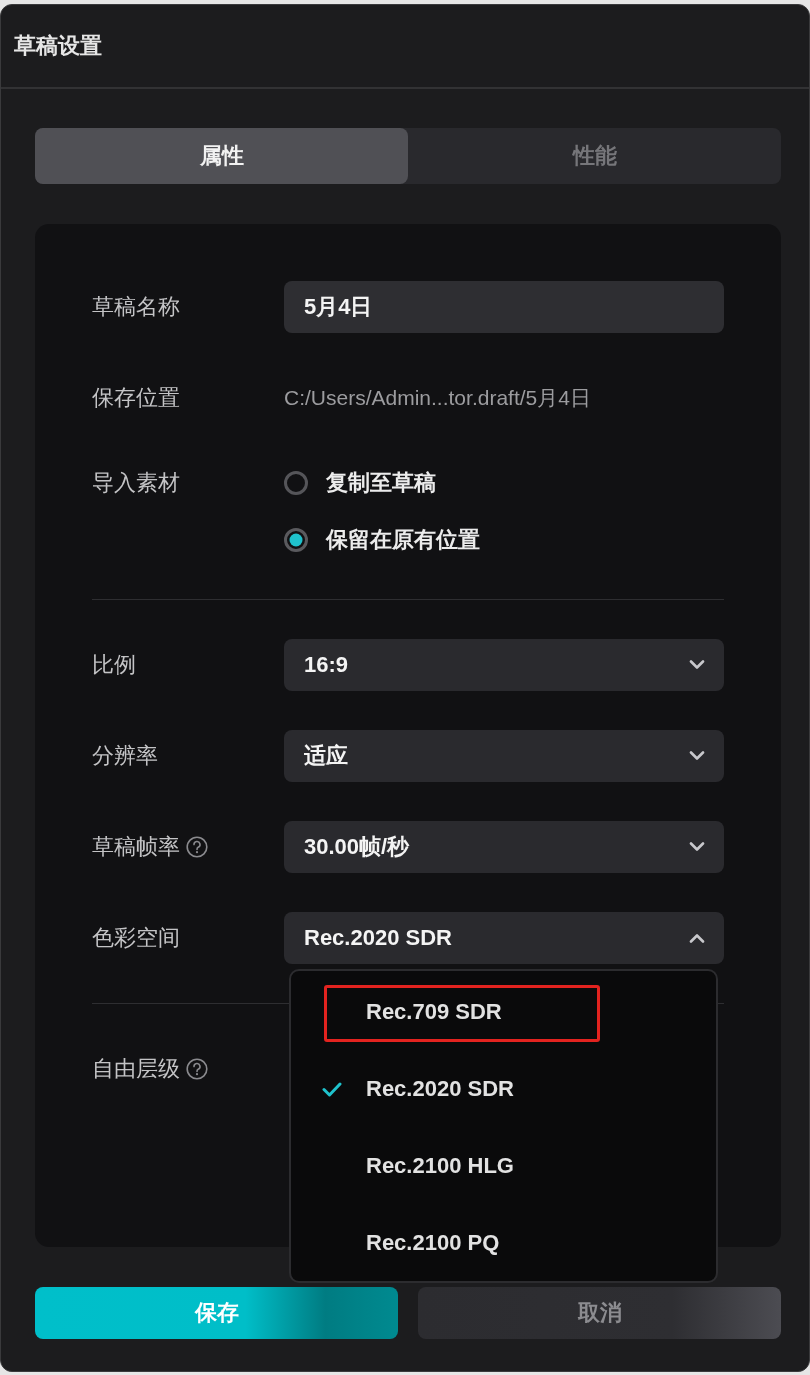 This screenshot has width=810, height=1375. Describe the element at coordinates (437, 398) in the screenshot. I see `save-path-text: C:/Users/Admin...tor.draft/5月4日` at that location.